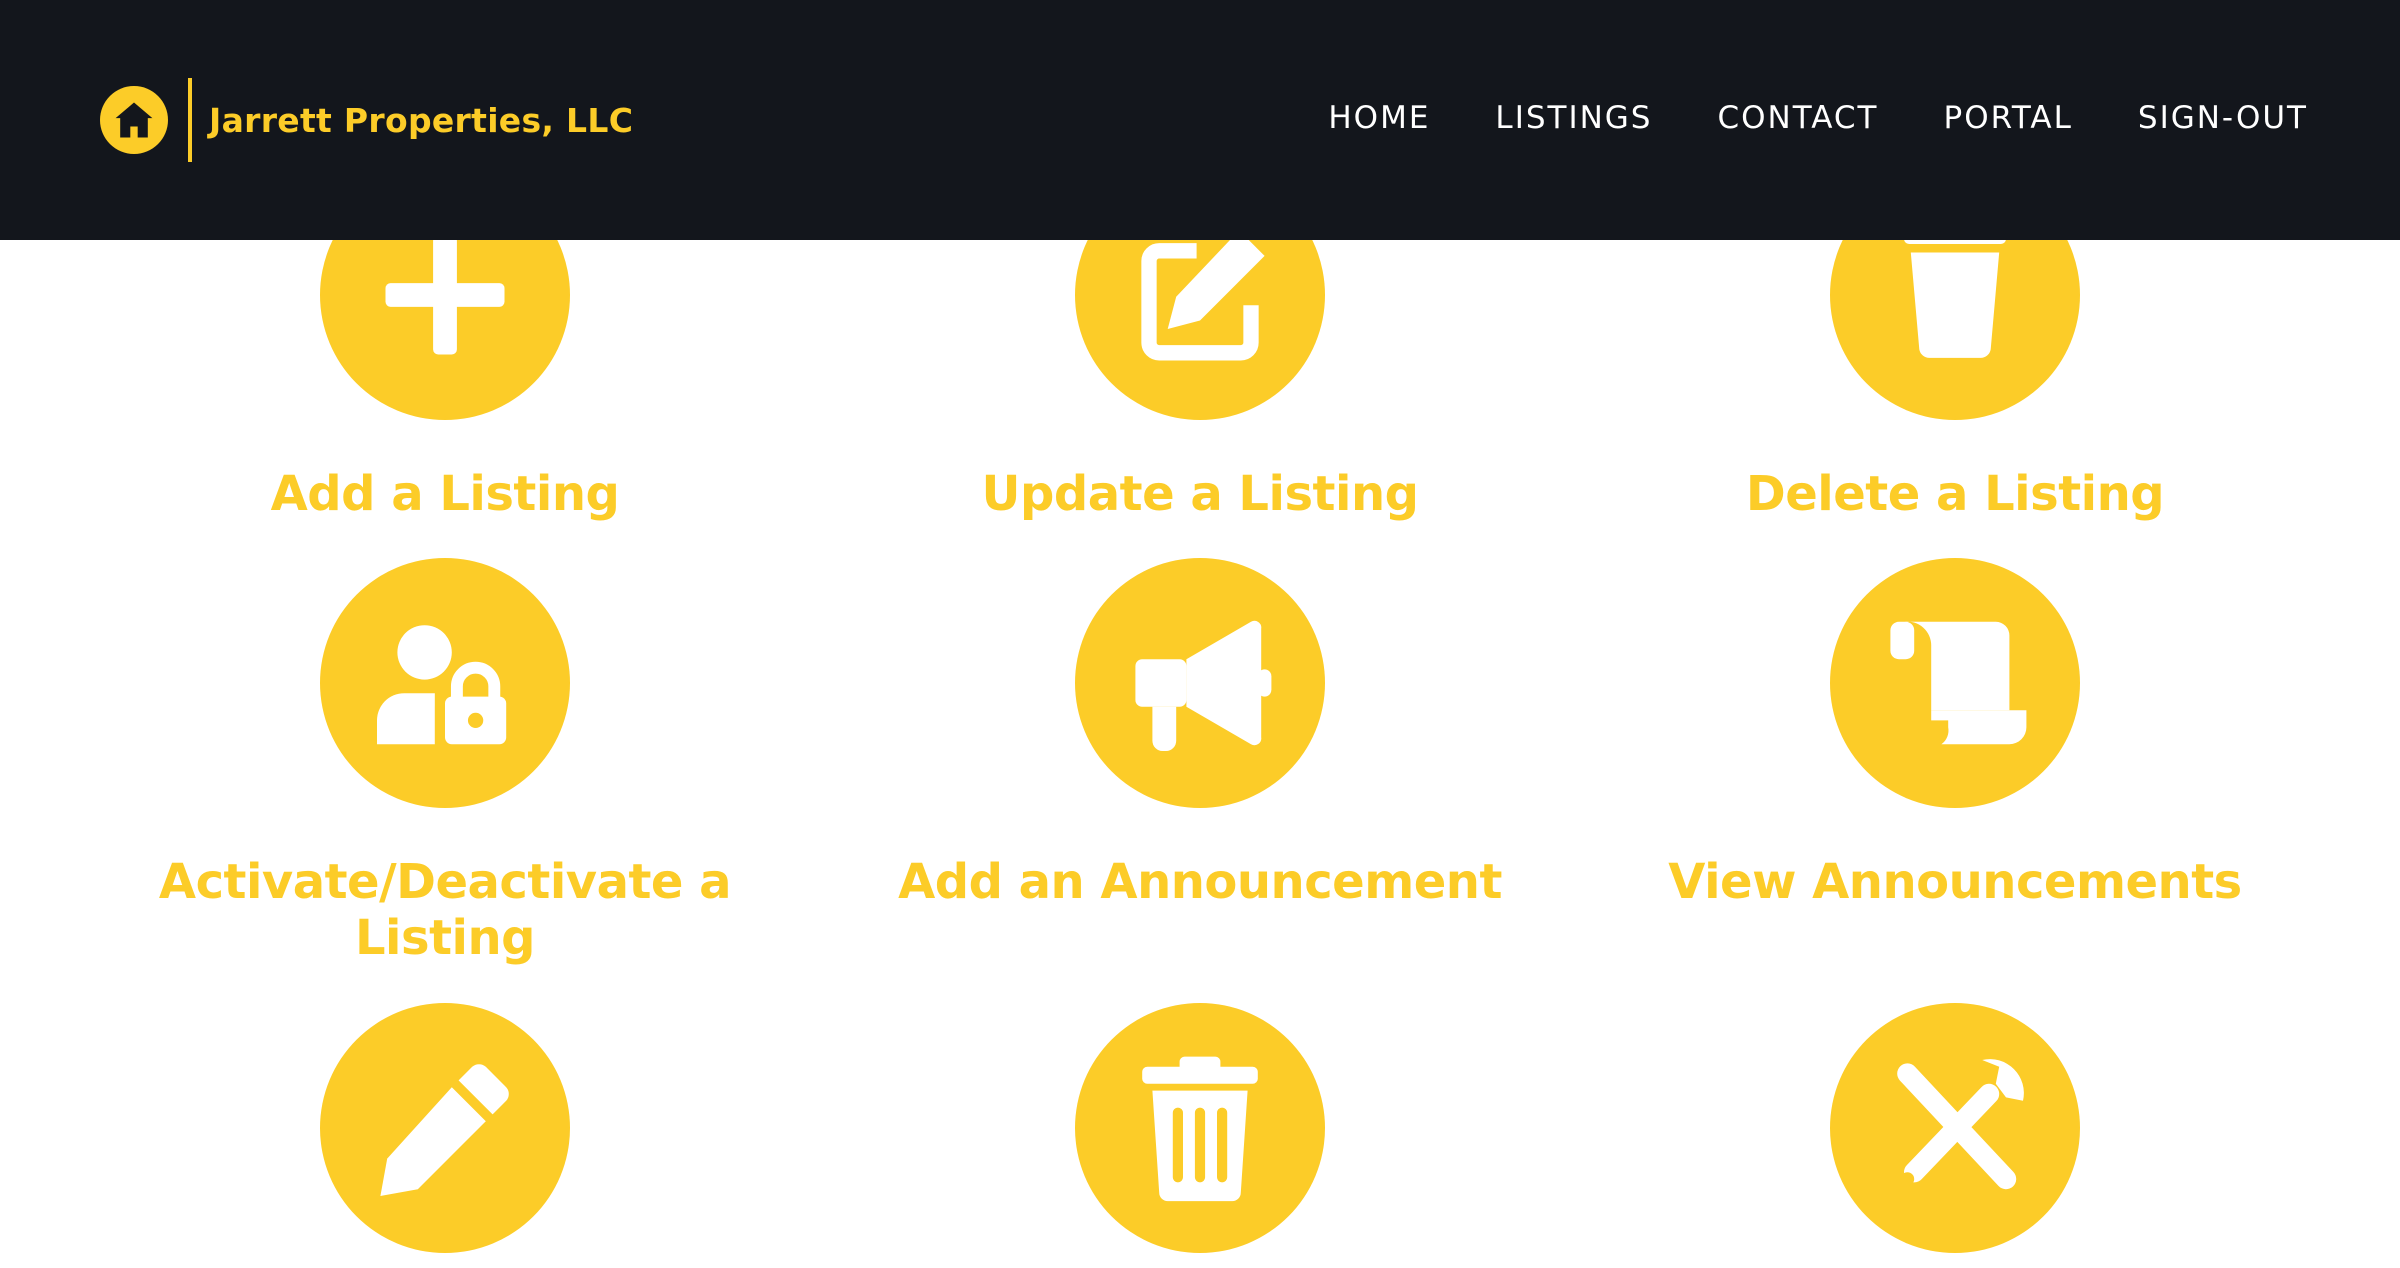 The height and width of the screenshot is (1268, 2400). Describe the element at coordinates (1958, 683) in the screenshot. I see `scroll-icon` at that location.